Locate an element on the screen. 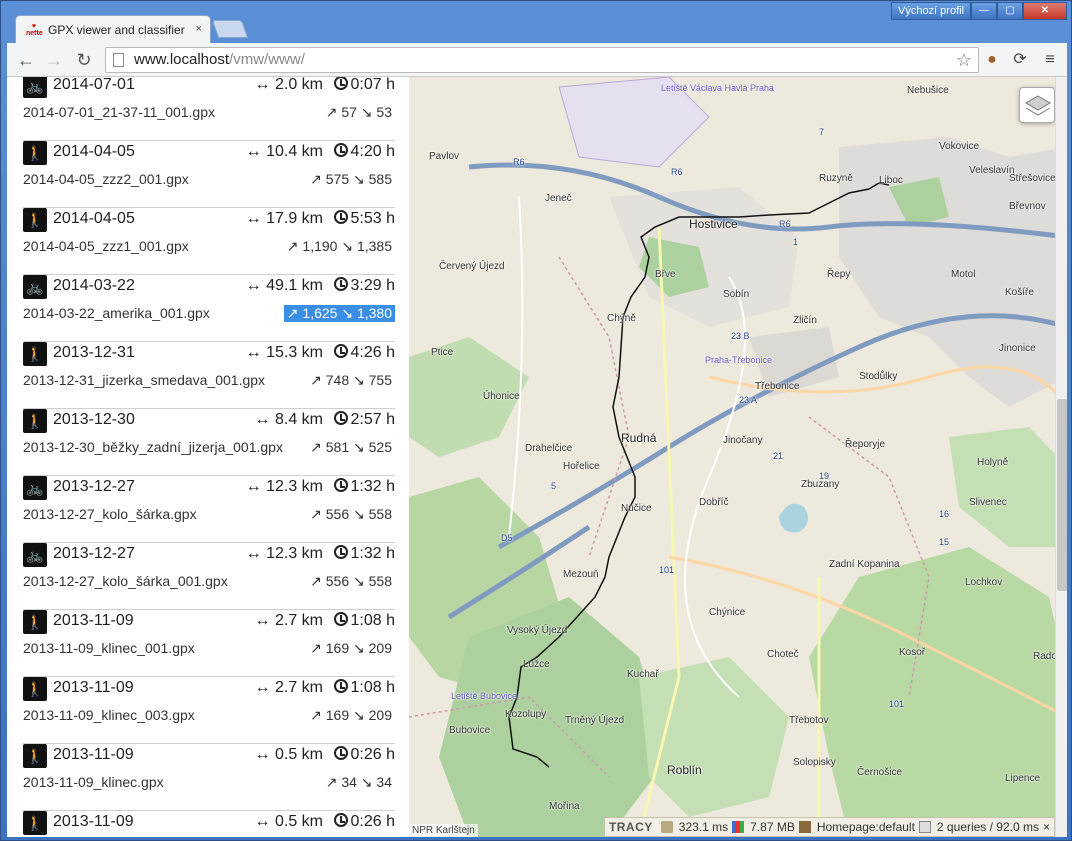  page-scrollbar is located at coordinates (1061, 457).